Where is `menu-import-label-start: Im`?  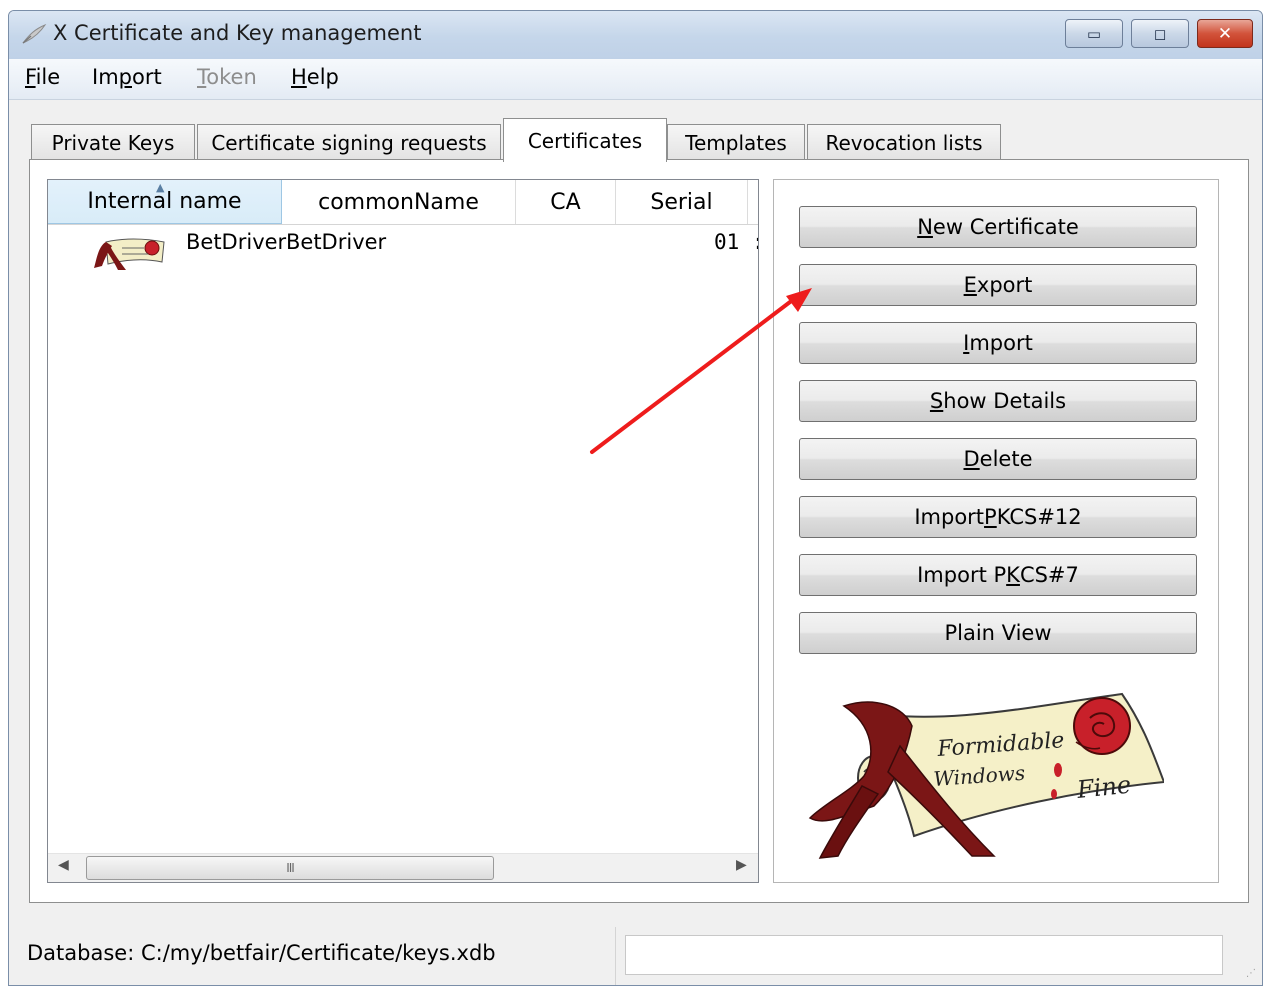 menu-import-label-start: Im is located at coordinates (105, 77).